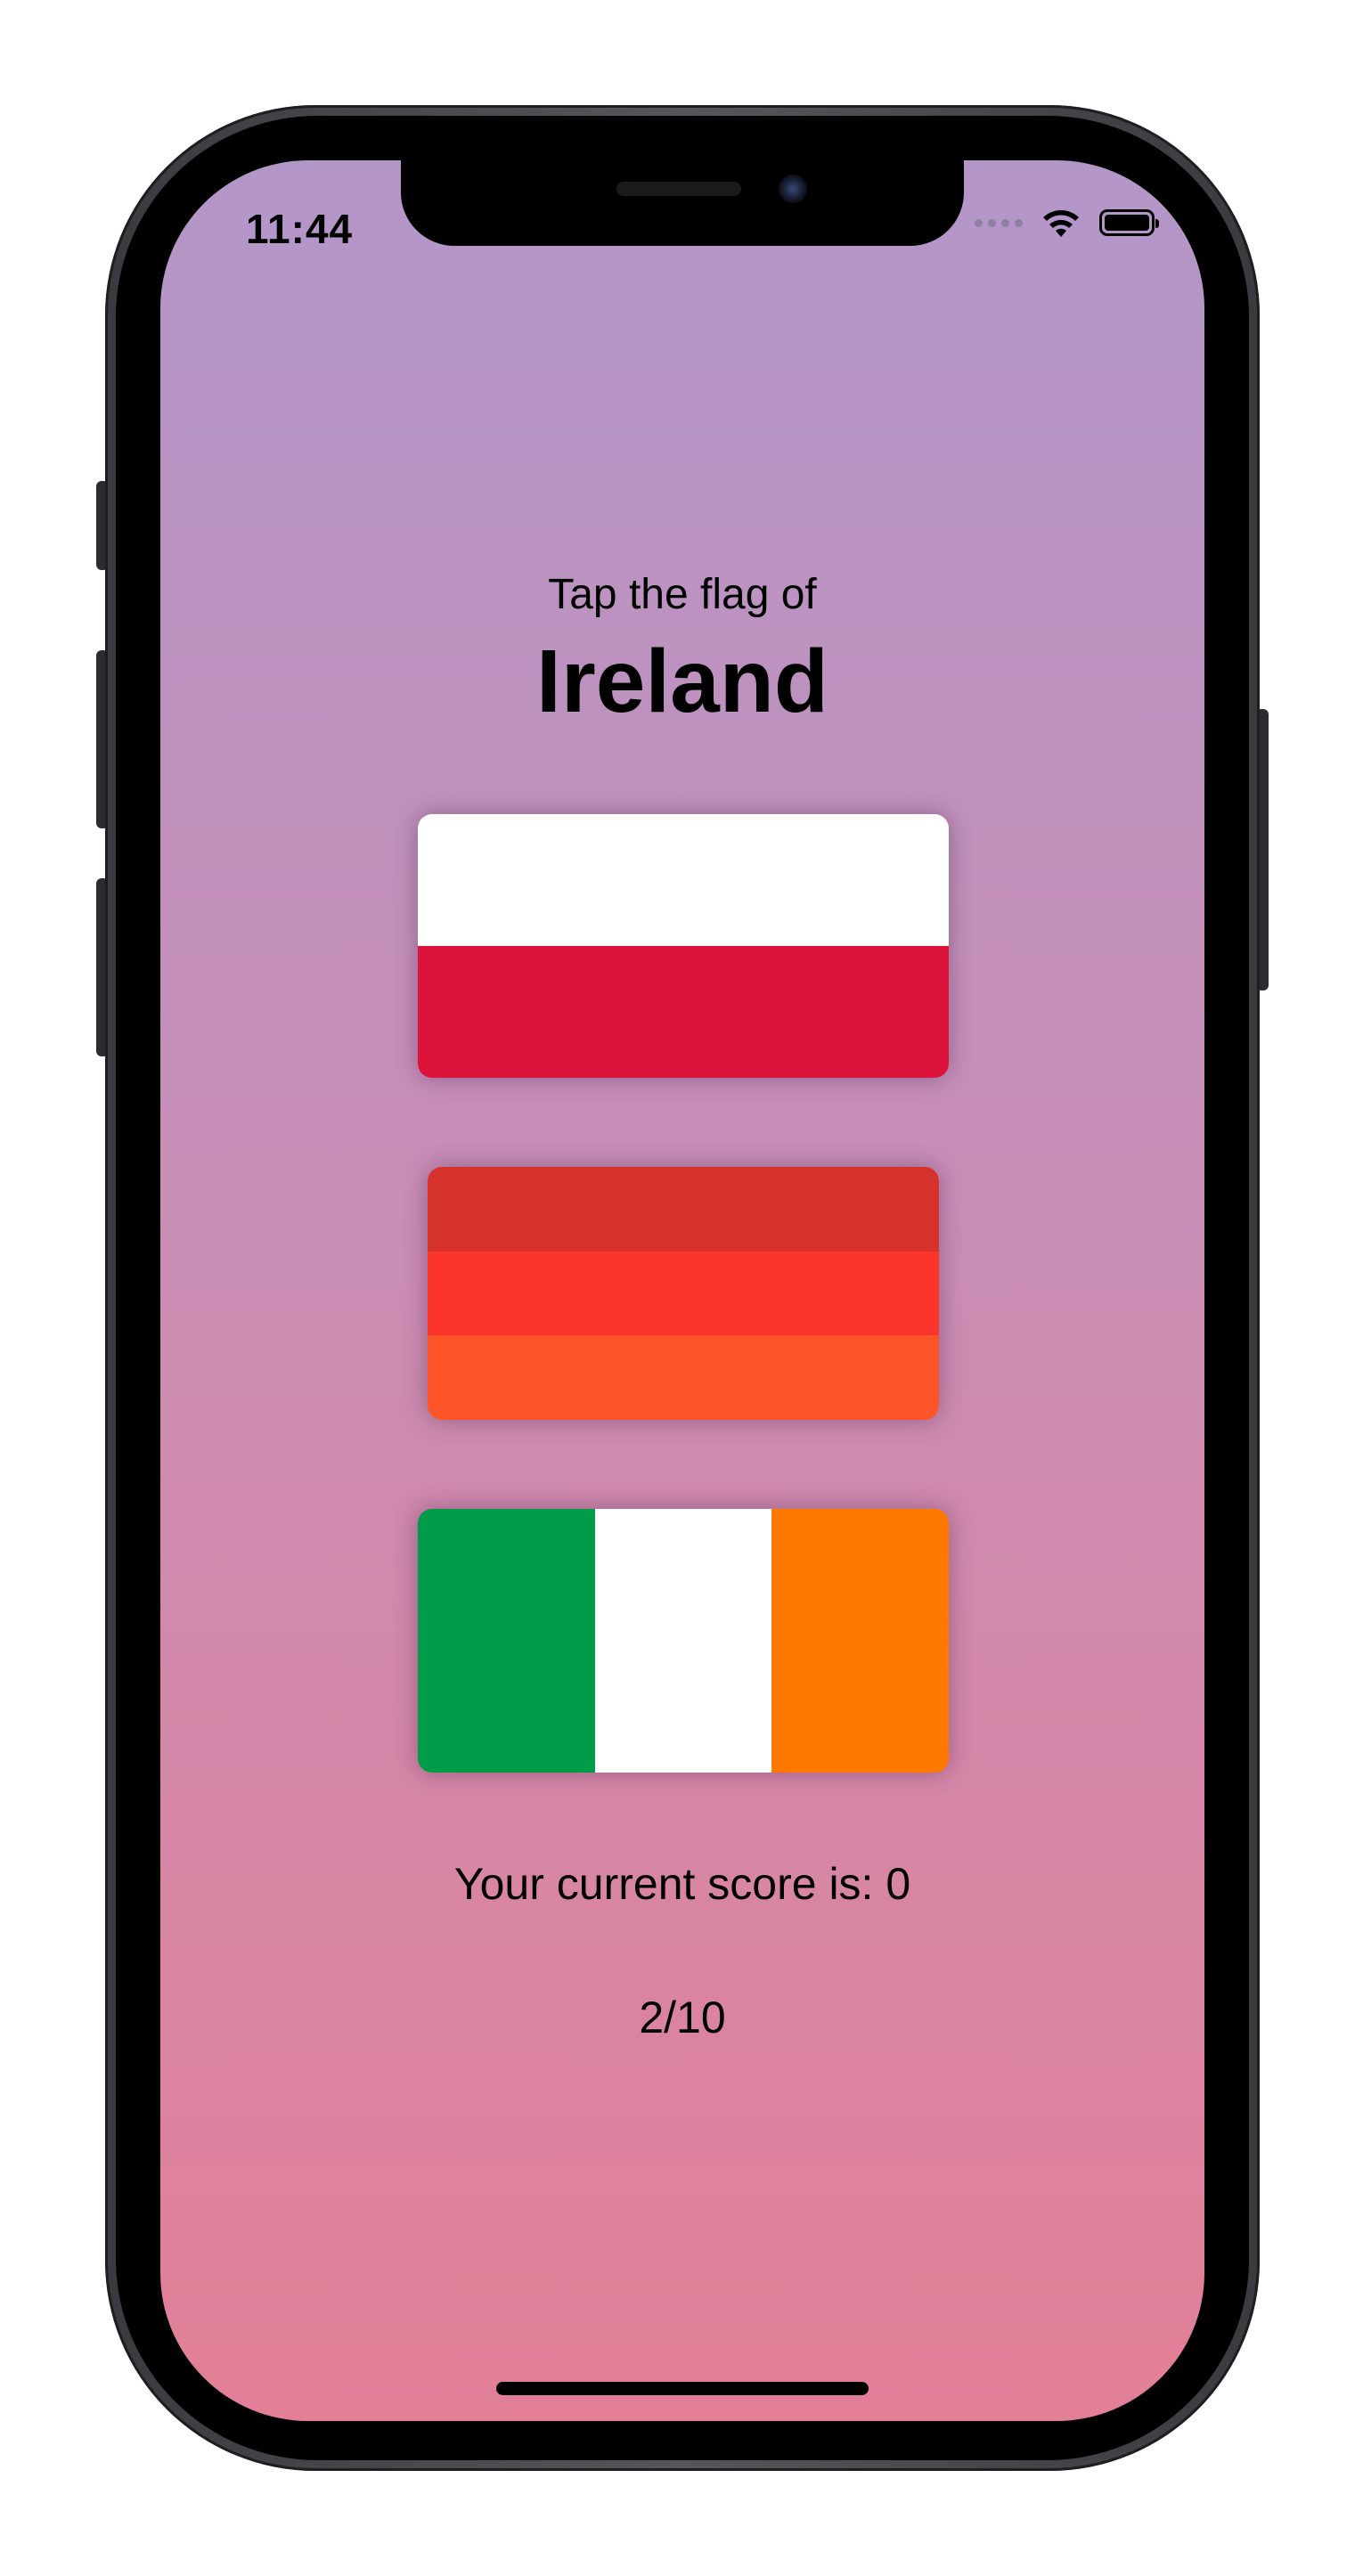  Describe the element at coordinates (682, 2389) in the screenshot. I see `home-indicator` at that location.